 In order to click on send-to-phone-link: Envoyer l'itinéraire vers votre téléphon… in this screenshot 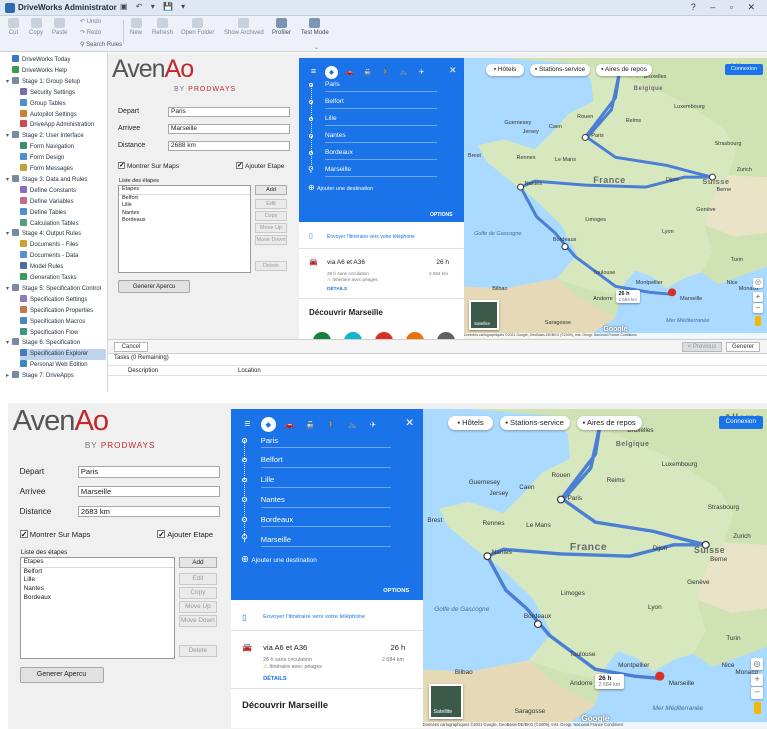, I will do `click(371, 237)`.